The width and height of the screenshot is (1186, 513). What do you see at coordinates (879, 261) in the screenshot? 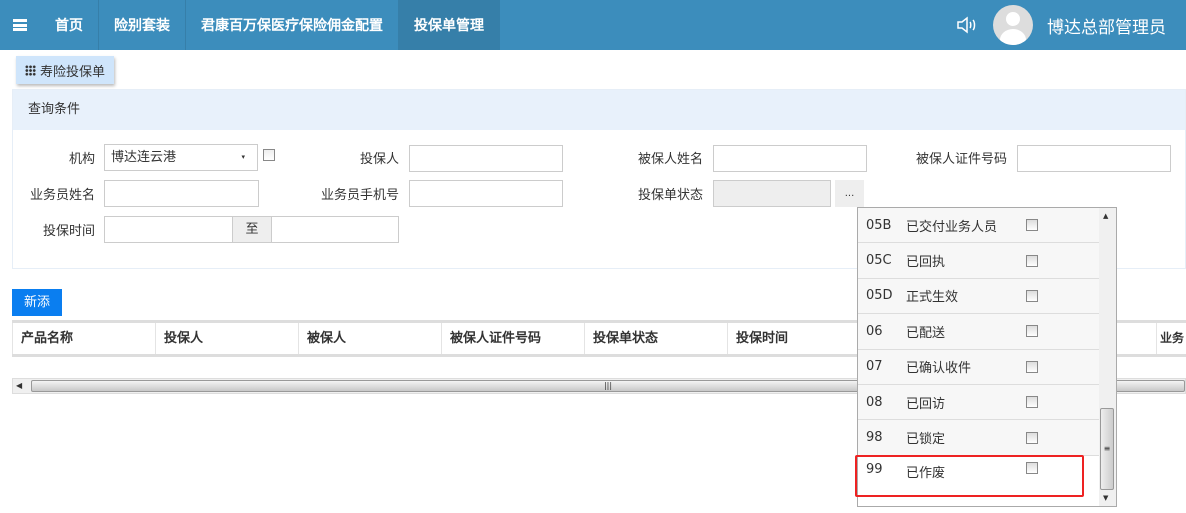
I see `status-code: 05C` at bounding box center [879, 261].